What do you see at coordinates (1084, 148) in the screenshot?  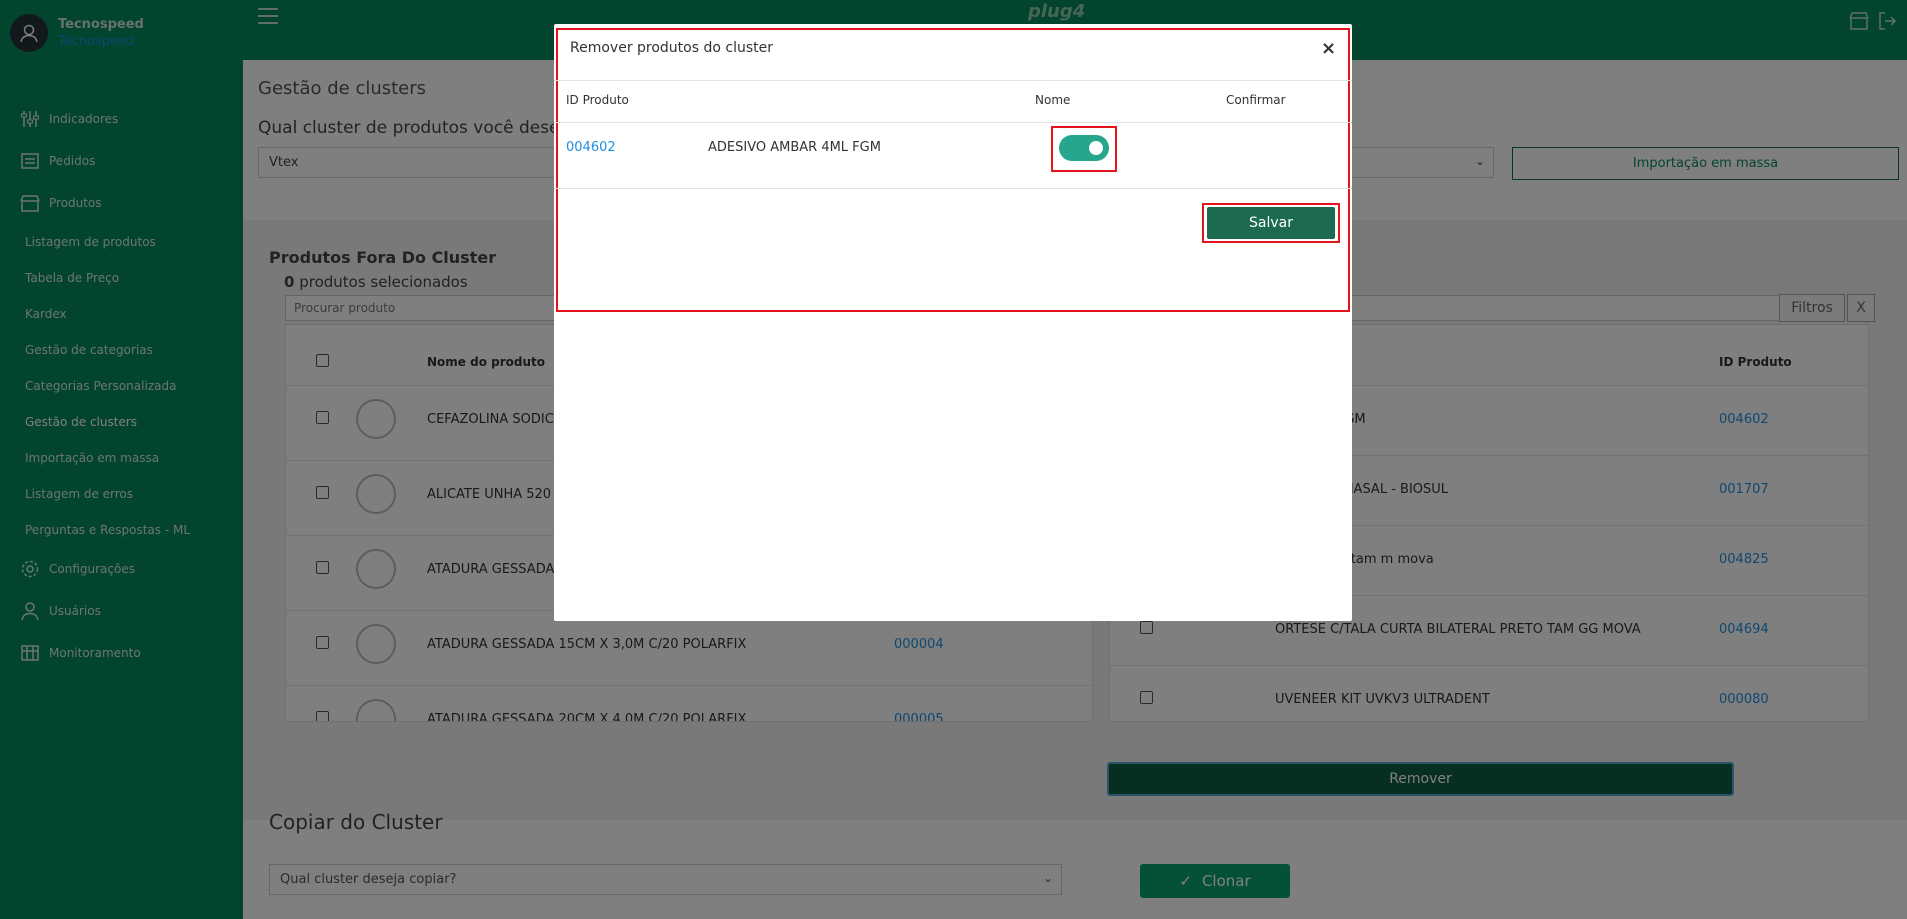 I see `confirm-toggle` at bounding box center [1084, 148].